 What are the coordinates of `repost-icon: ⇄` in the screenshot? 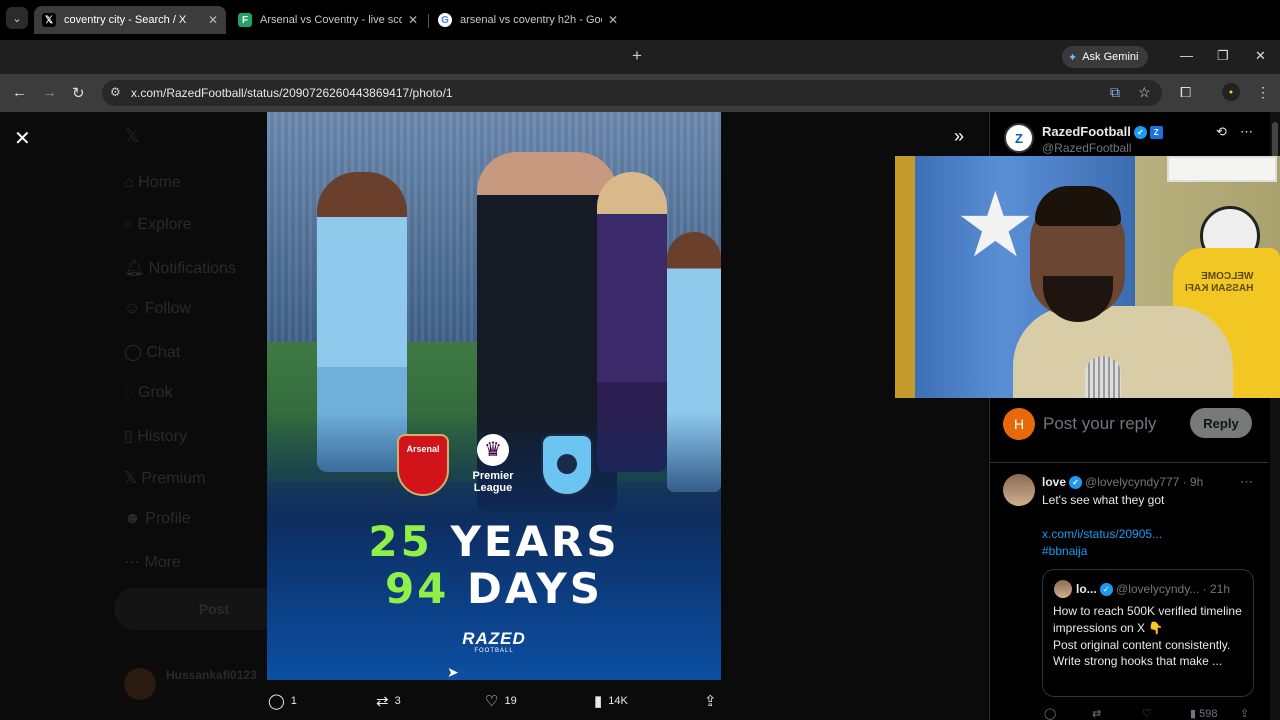 It's located at (382, 701).